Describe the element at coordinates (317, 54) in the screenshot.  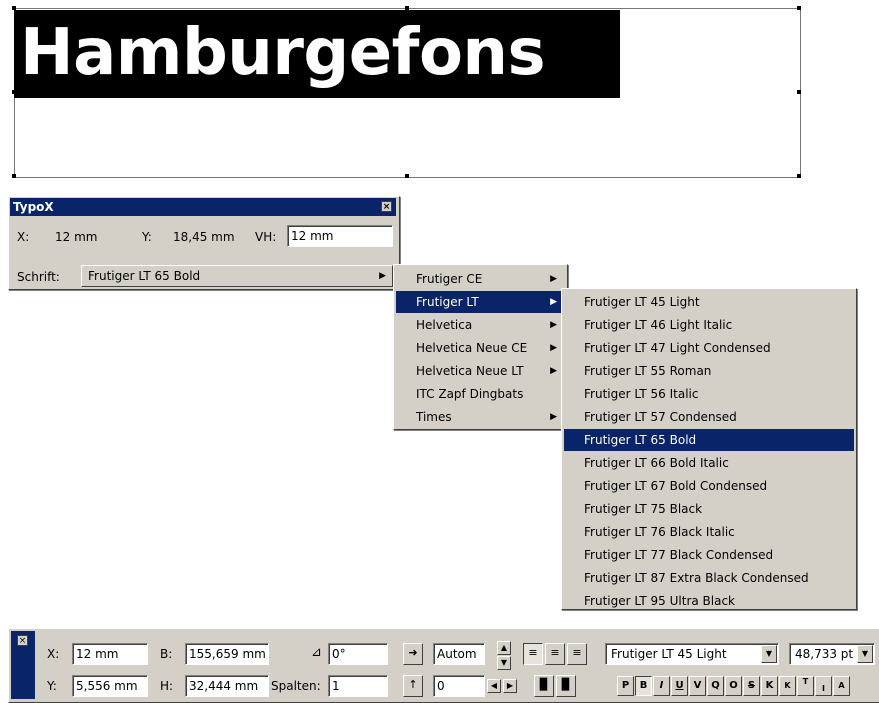
I see `sample-text: Hamburgefons` at that location.